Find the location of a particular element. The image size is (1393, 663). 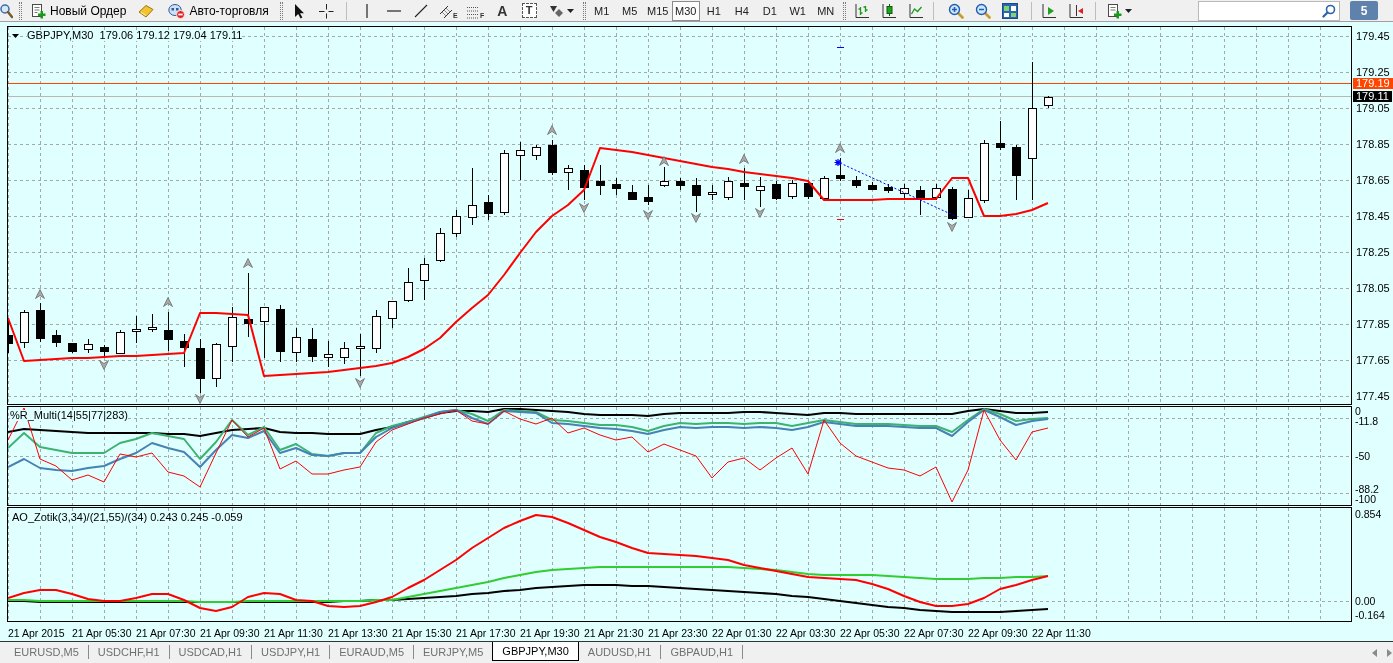

time-axis-label: 21 Apr 15:30 is located at coordinates (422, 632).